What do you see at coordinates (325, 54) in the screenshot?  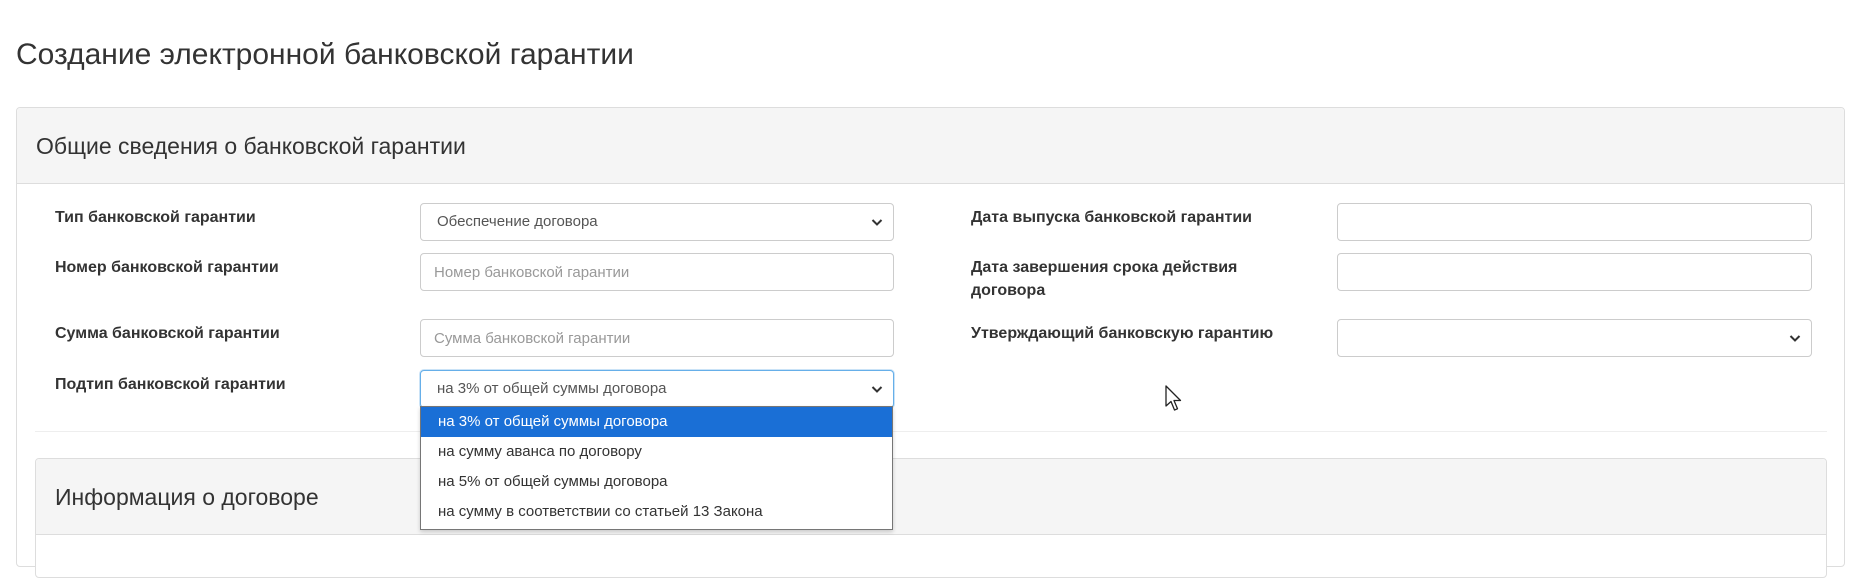 I see `page-title: Создание электронной банковской гарантии` at bounding box center [325, 54].